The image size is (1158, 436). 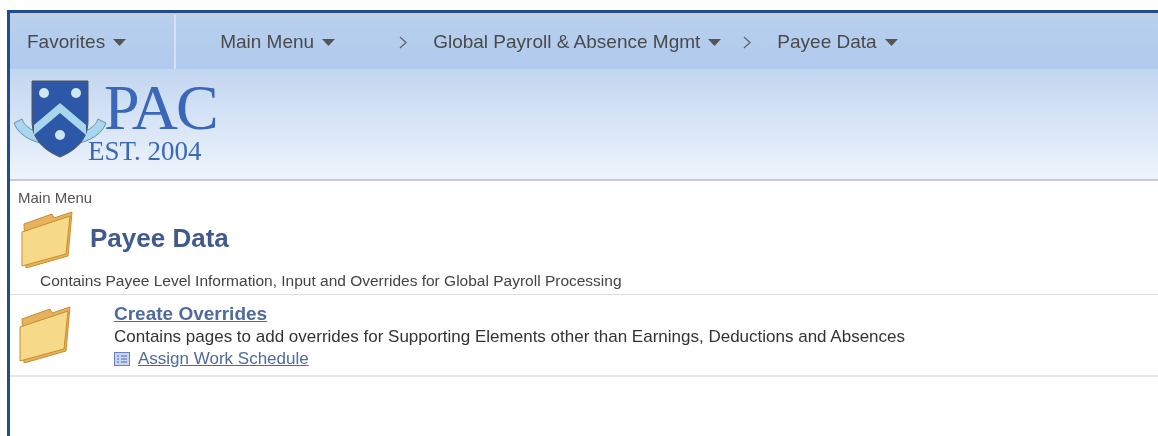 What do you see at coordinates (77, 42) in the screenshot?
I see `nav-menu: Favorites` at bounding box center [77, 42].